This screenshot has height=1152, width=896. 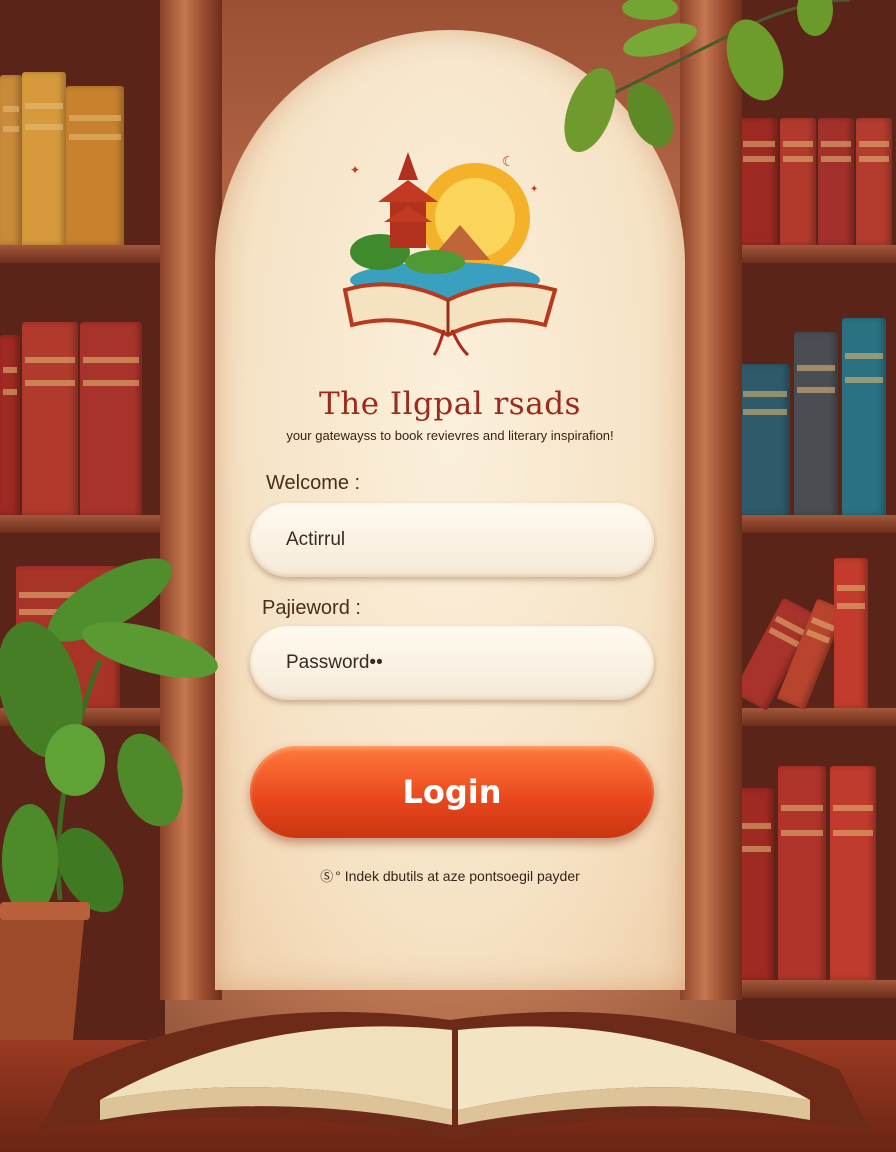 What do you see at coordinates (457, 876) in the screenshot?
I see `footer-note-text: ° Indek dbutils at aze pontsoegil payder` at bounding box center [457, 876].